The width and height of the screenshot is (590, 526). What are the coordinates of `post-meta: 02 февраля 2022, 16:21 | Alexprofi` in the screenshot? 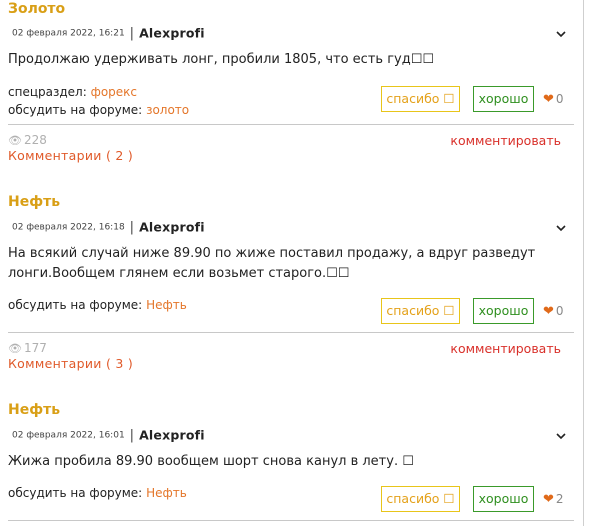 It's located at (108, 33).